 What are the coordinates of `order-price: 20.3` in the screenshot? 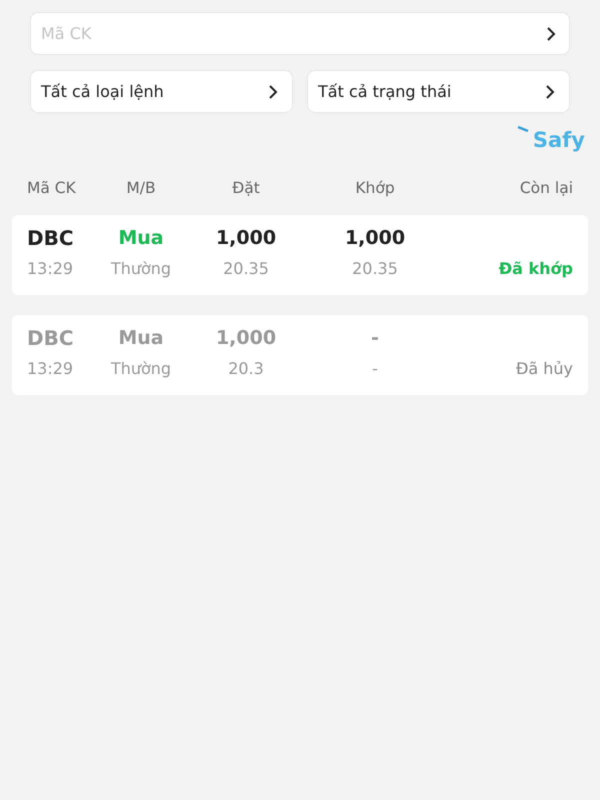 It's located at (246, 369).